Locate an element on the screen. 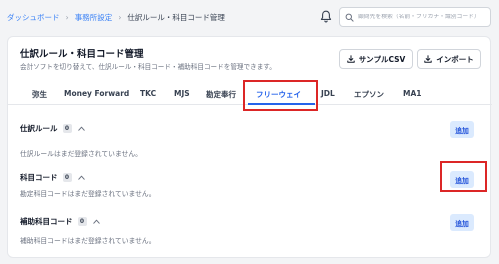  add-sub-account-code-button: 追加 is located at coordinates (462, 222).